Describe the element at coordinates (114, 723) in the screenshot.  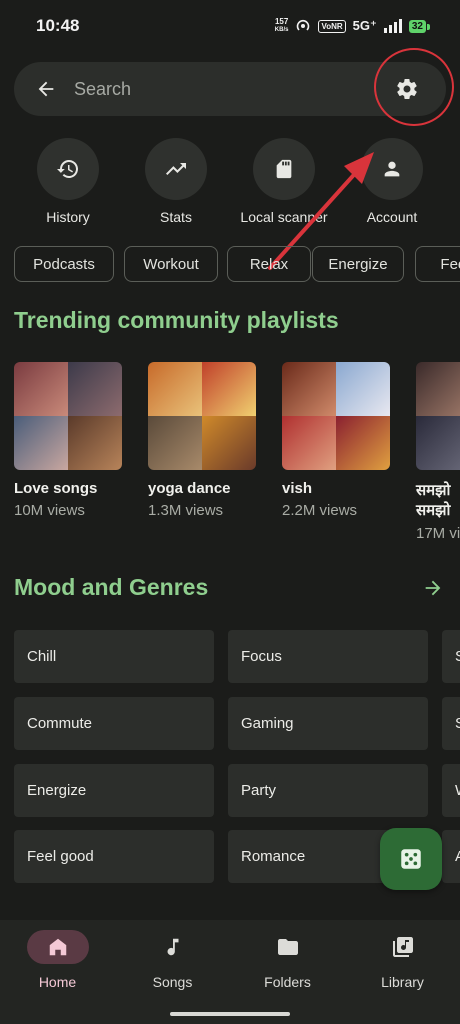
I see `genre-button: Commute` at that location.